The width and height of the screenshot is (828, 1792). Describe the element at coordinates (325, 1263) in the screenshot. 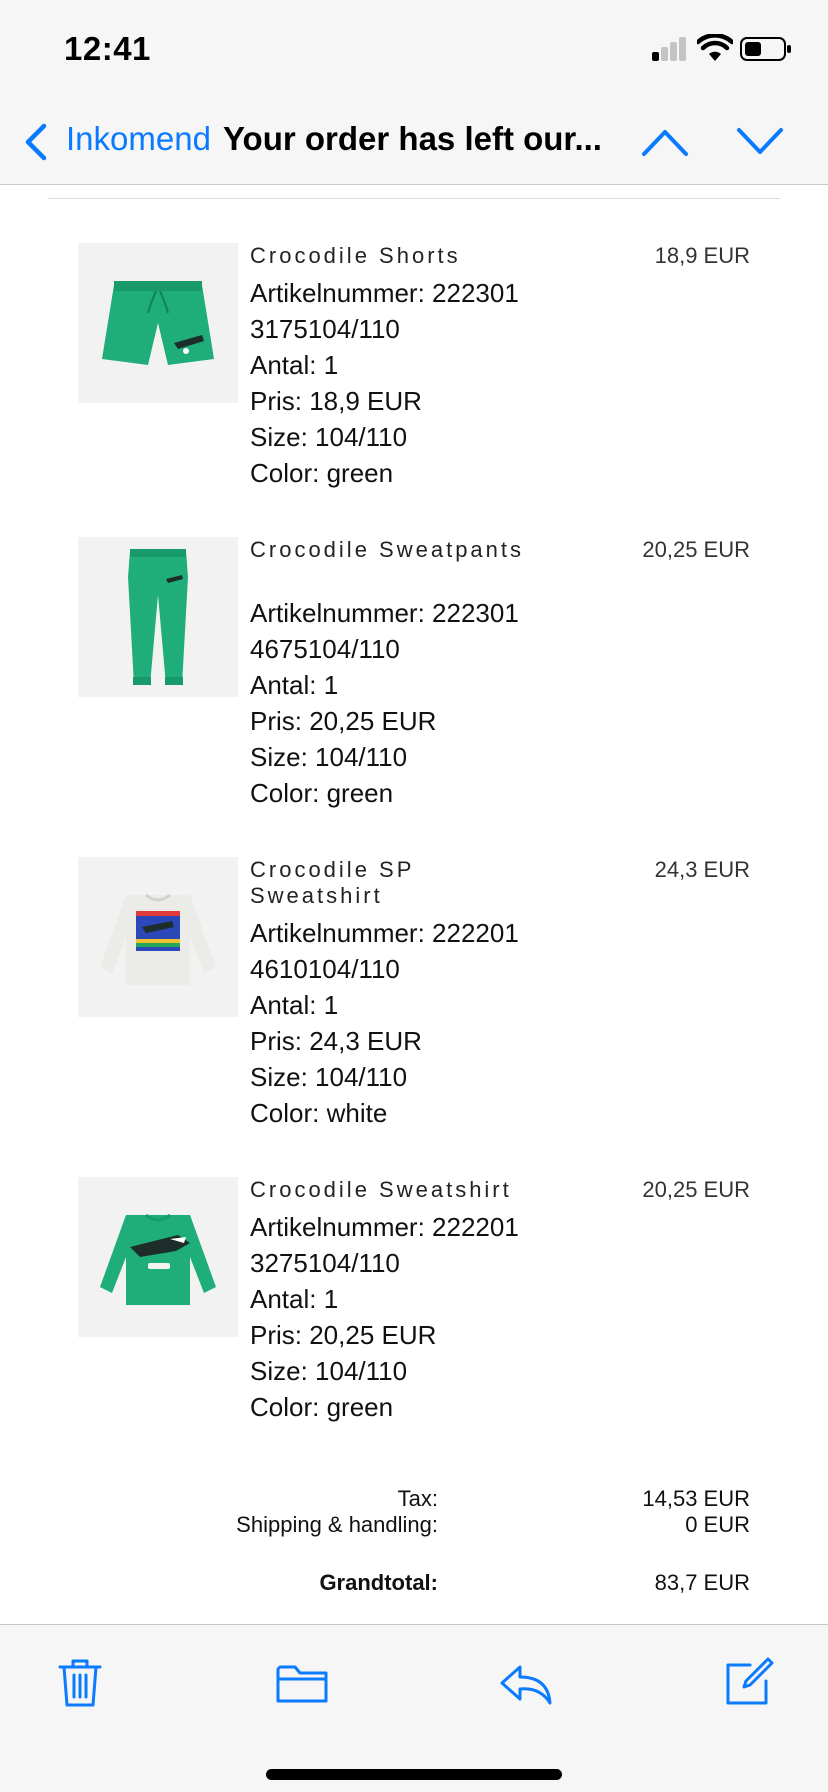

I see `item-detail-line: 3275104/110` at that location.